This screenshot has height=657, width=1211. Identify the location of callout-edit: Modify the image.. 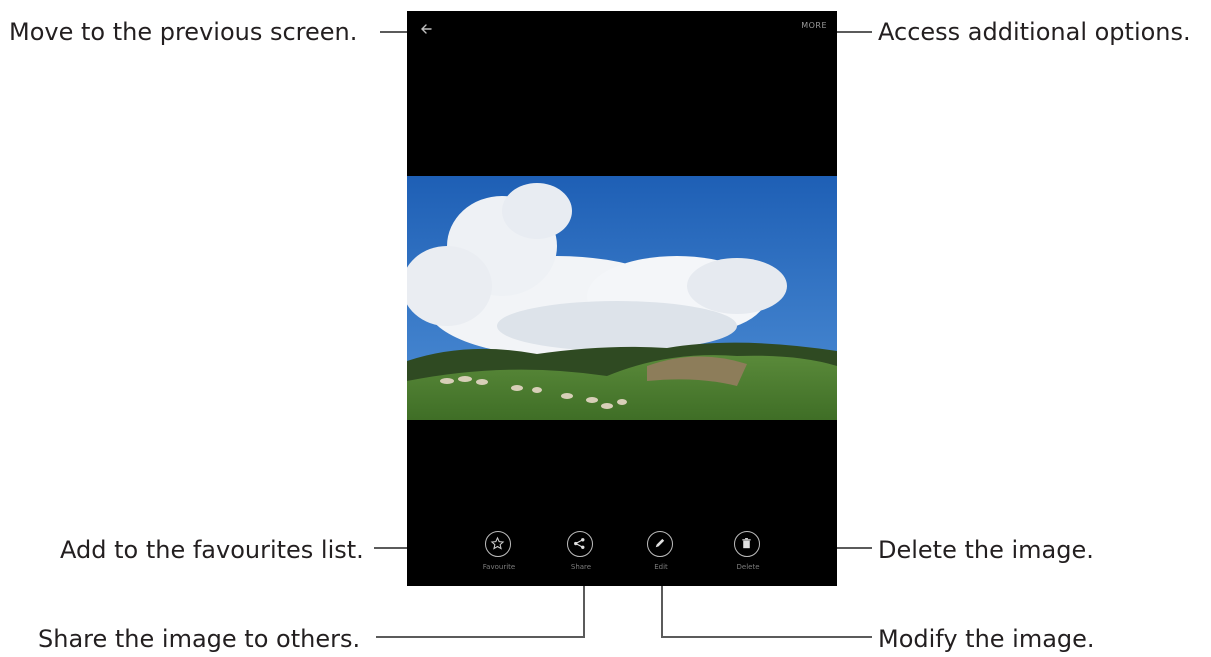
(986, 639).